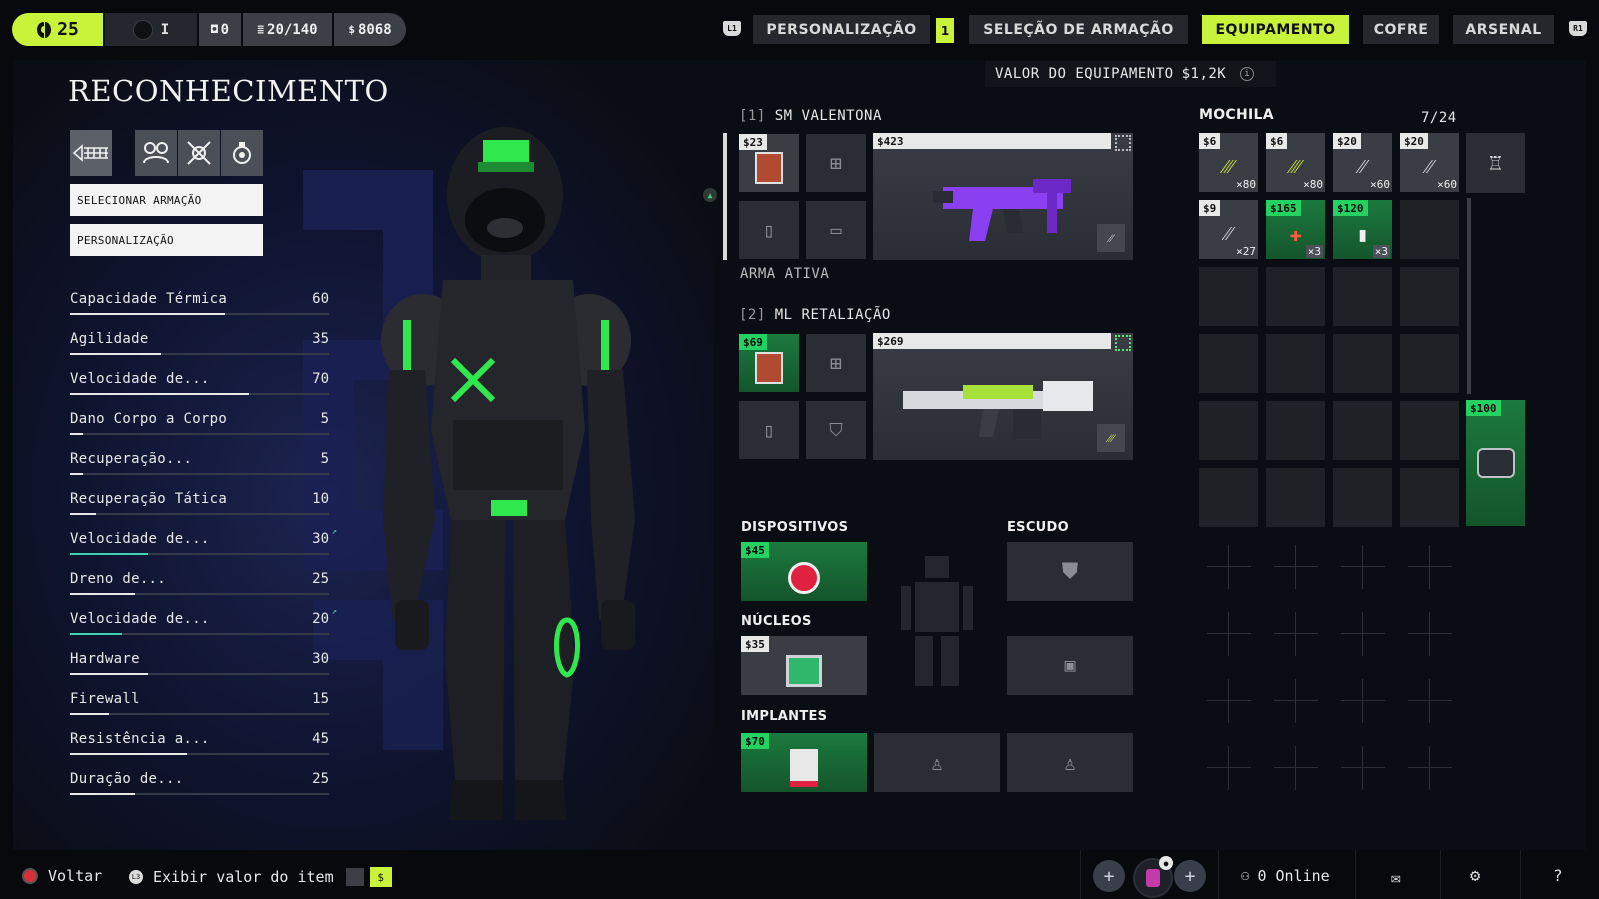 Image resolution: width=1599 pixels, height=899 pixels. What do you see at coordinates (156, 153) in the screenshot?
I see `category-team-tab` at bounding box center [156, 153].